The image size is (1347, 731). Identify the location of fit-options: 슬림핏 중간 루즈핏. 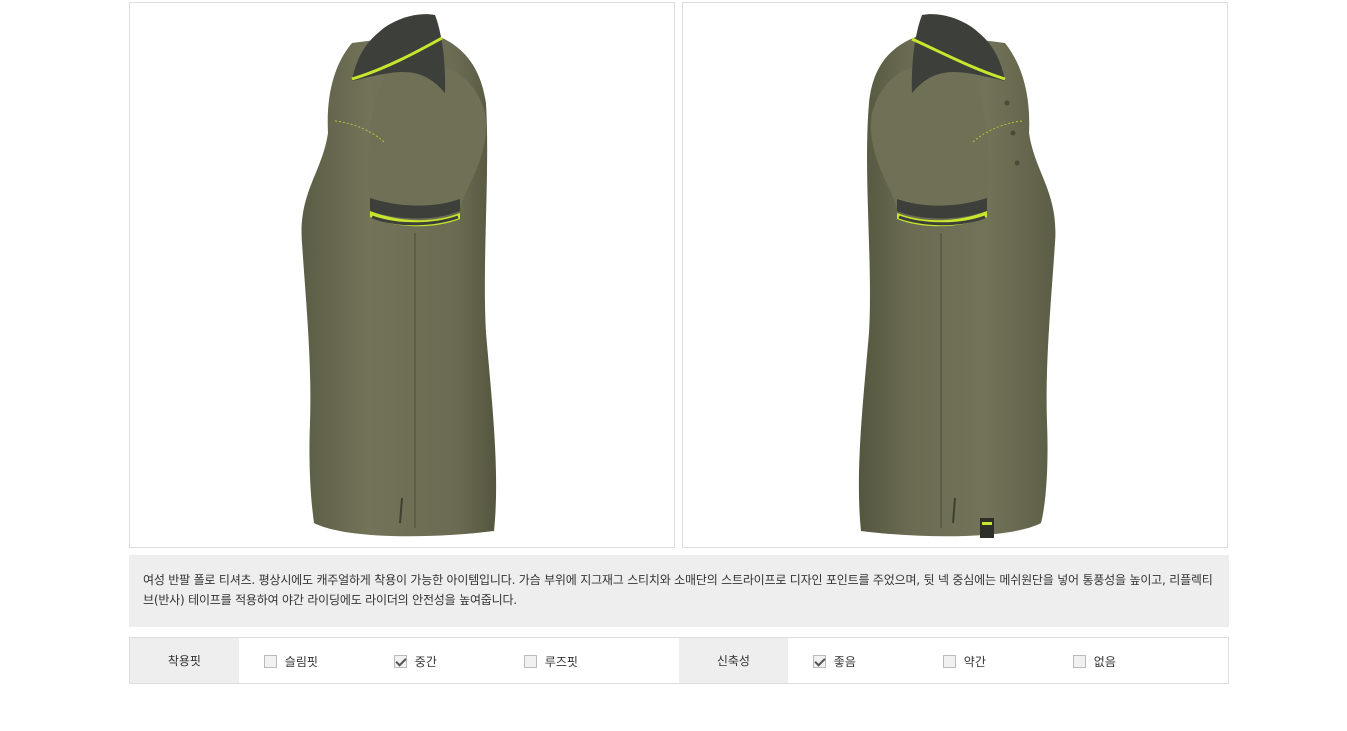
(459, 660).